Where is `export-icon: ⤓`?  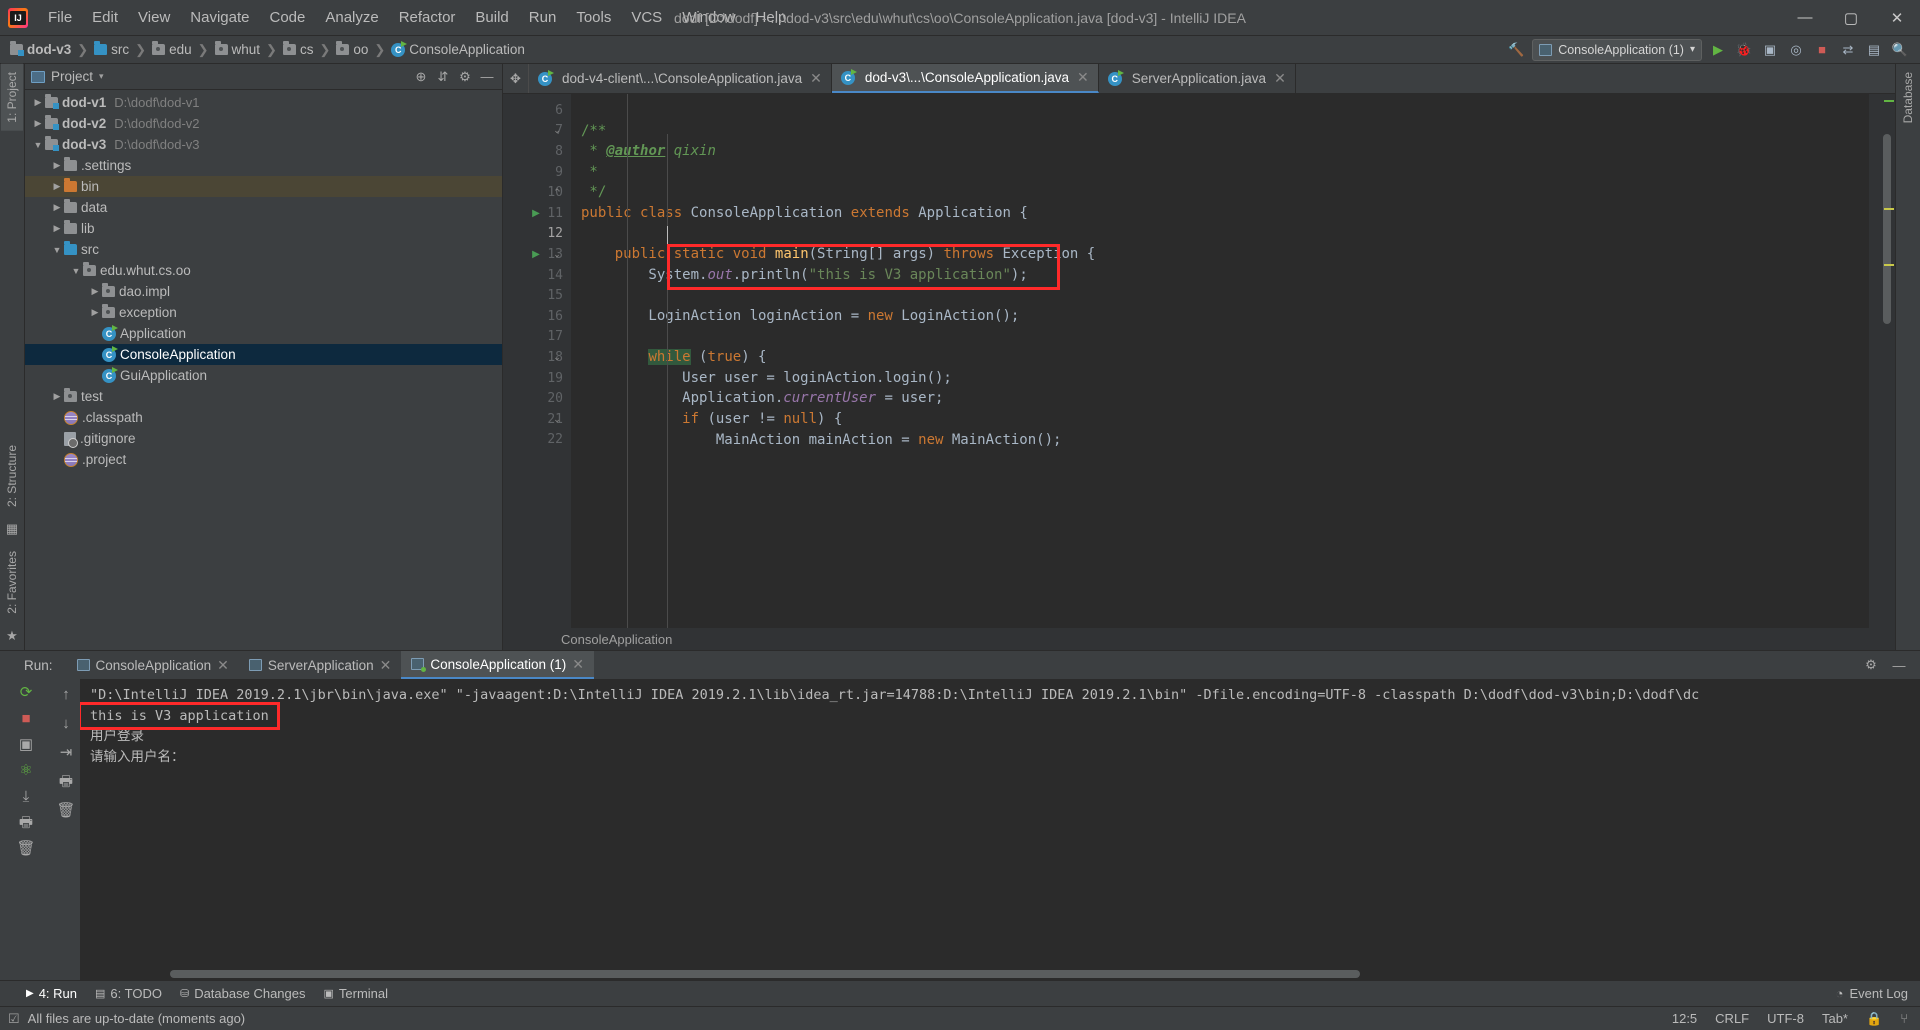
export-icon: ⤓ is located at coordinates (26, 796).